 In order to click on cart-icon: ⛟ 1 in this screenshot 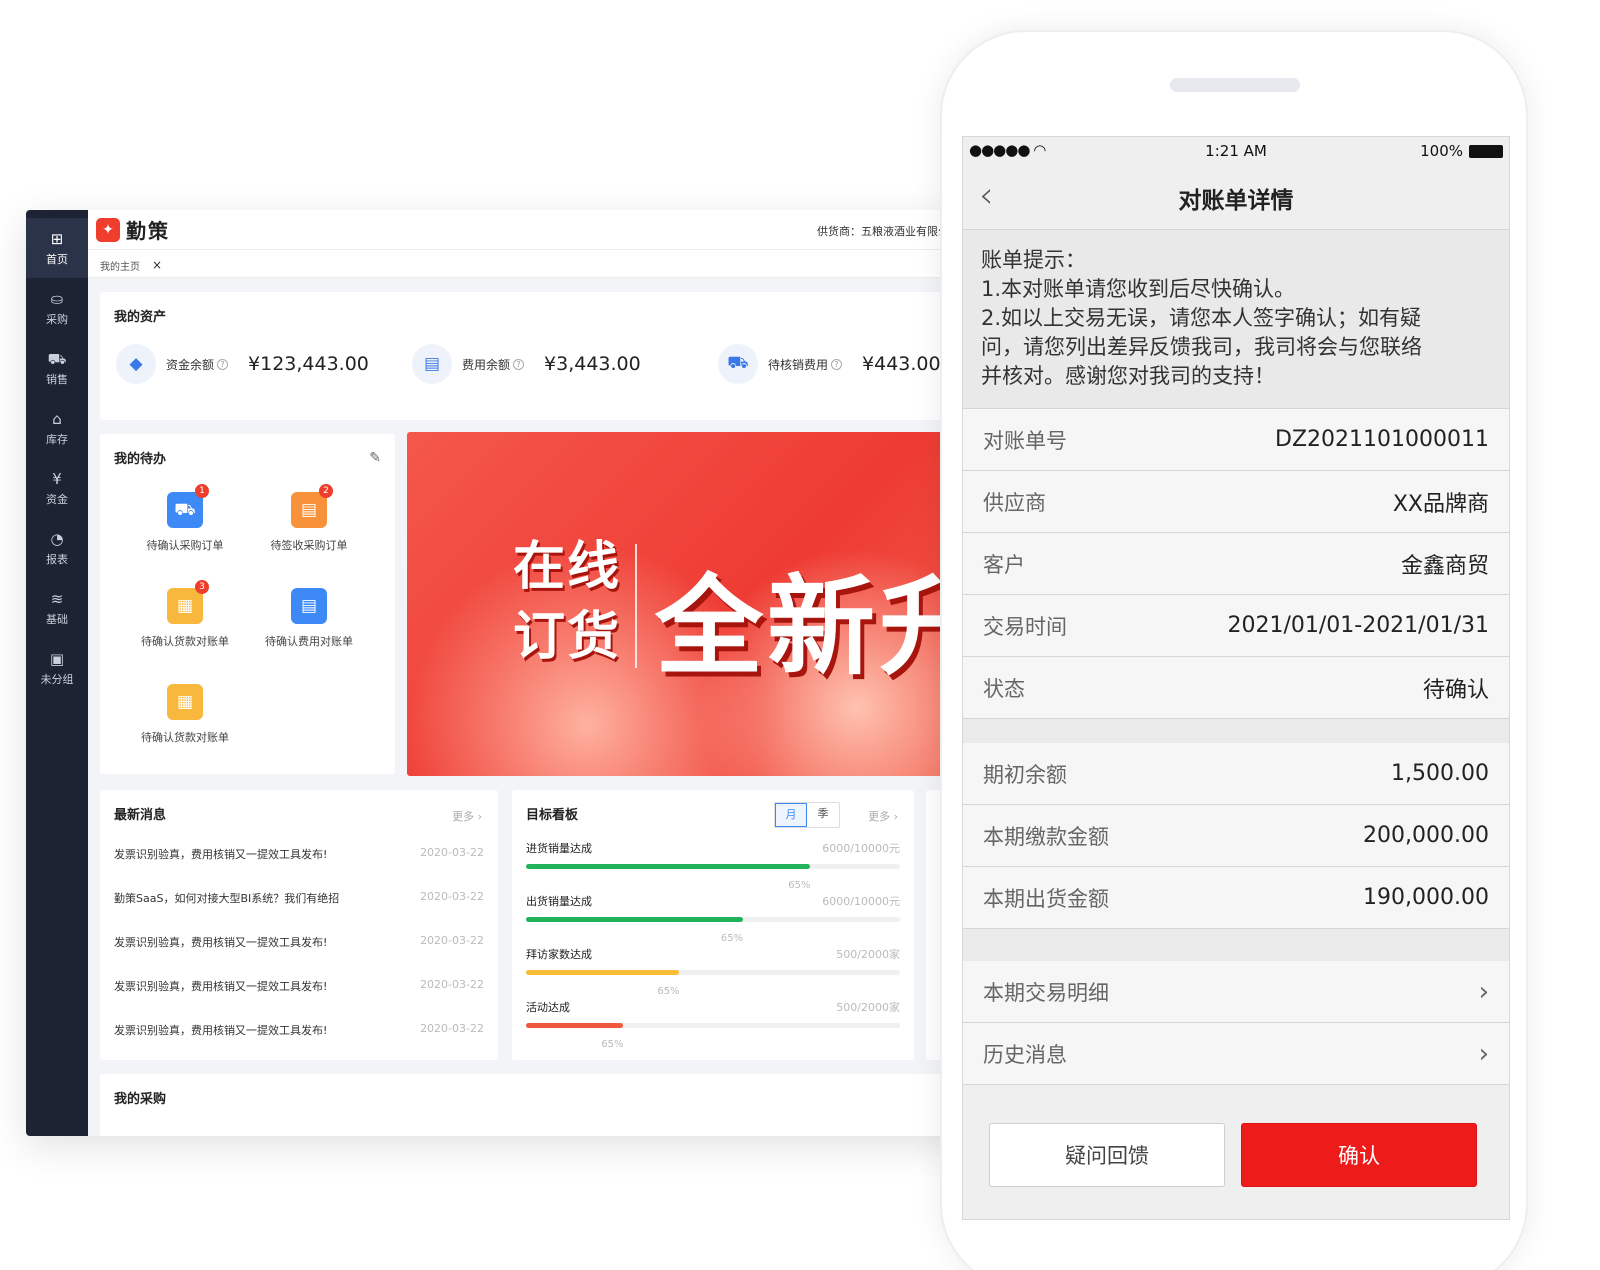, I will do `click(188, 506)`.